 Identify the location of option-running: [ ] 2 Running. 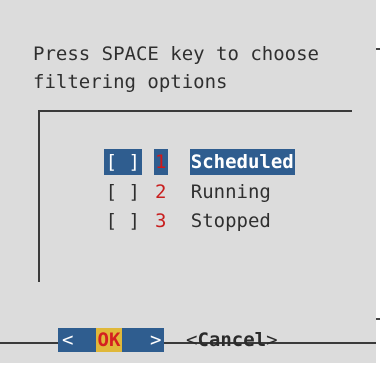
(165, 178).